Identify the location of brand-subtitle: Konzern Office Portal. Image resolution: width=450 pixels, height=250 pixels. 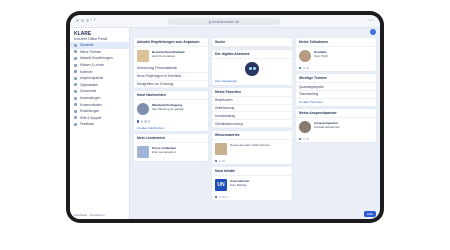
(91, 39).